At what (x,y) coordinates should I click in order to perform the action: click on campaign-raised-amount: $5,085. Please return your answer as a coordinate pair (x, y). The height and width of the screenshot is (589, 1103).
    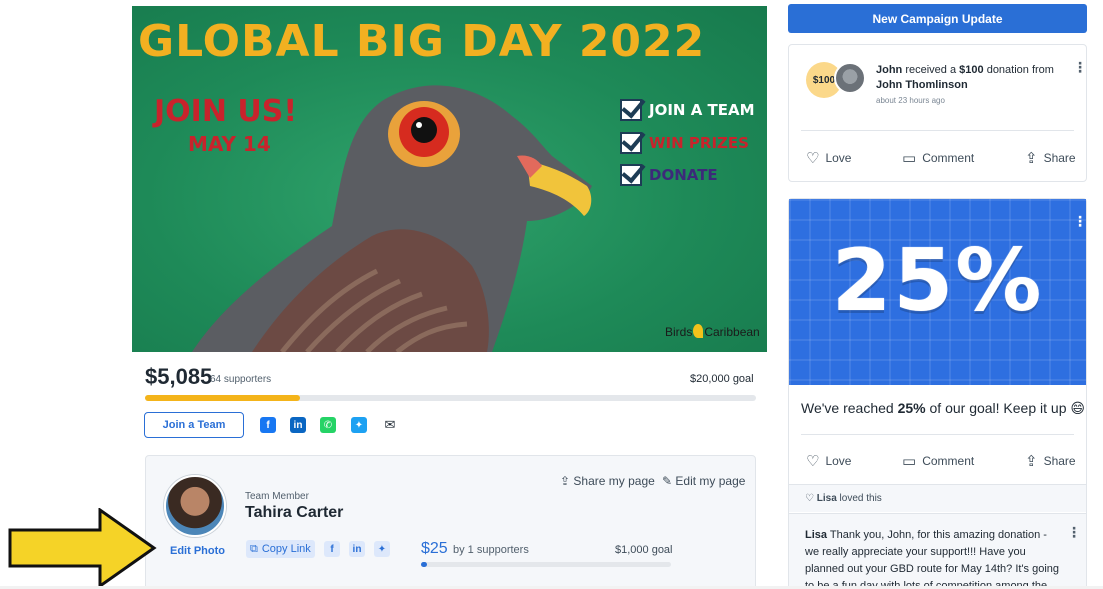
    Looking at the image, I should click on (179, 376).